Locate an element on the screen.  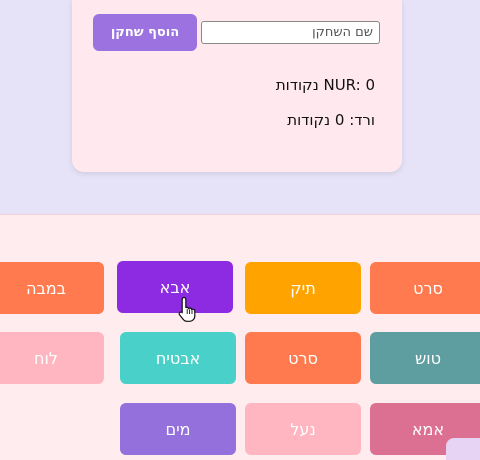
hand-pointer-icon is located at coordinates (187, 309).